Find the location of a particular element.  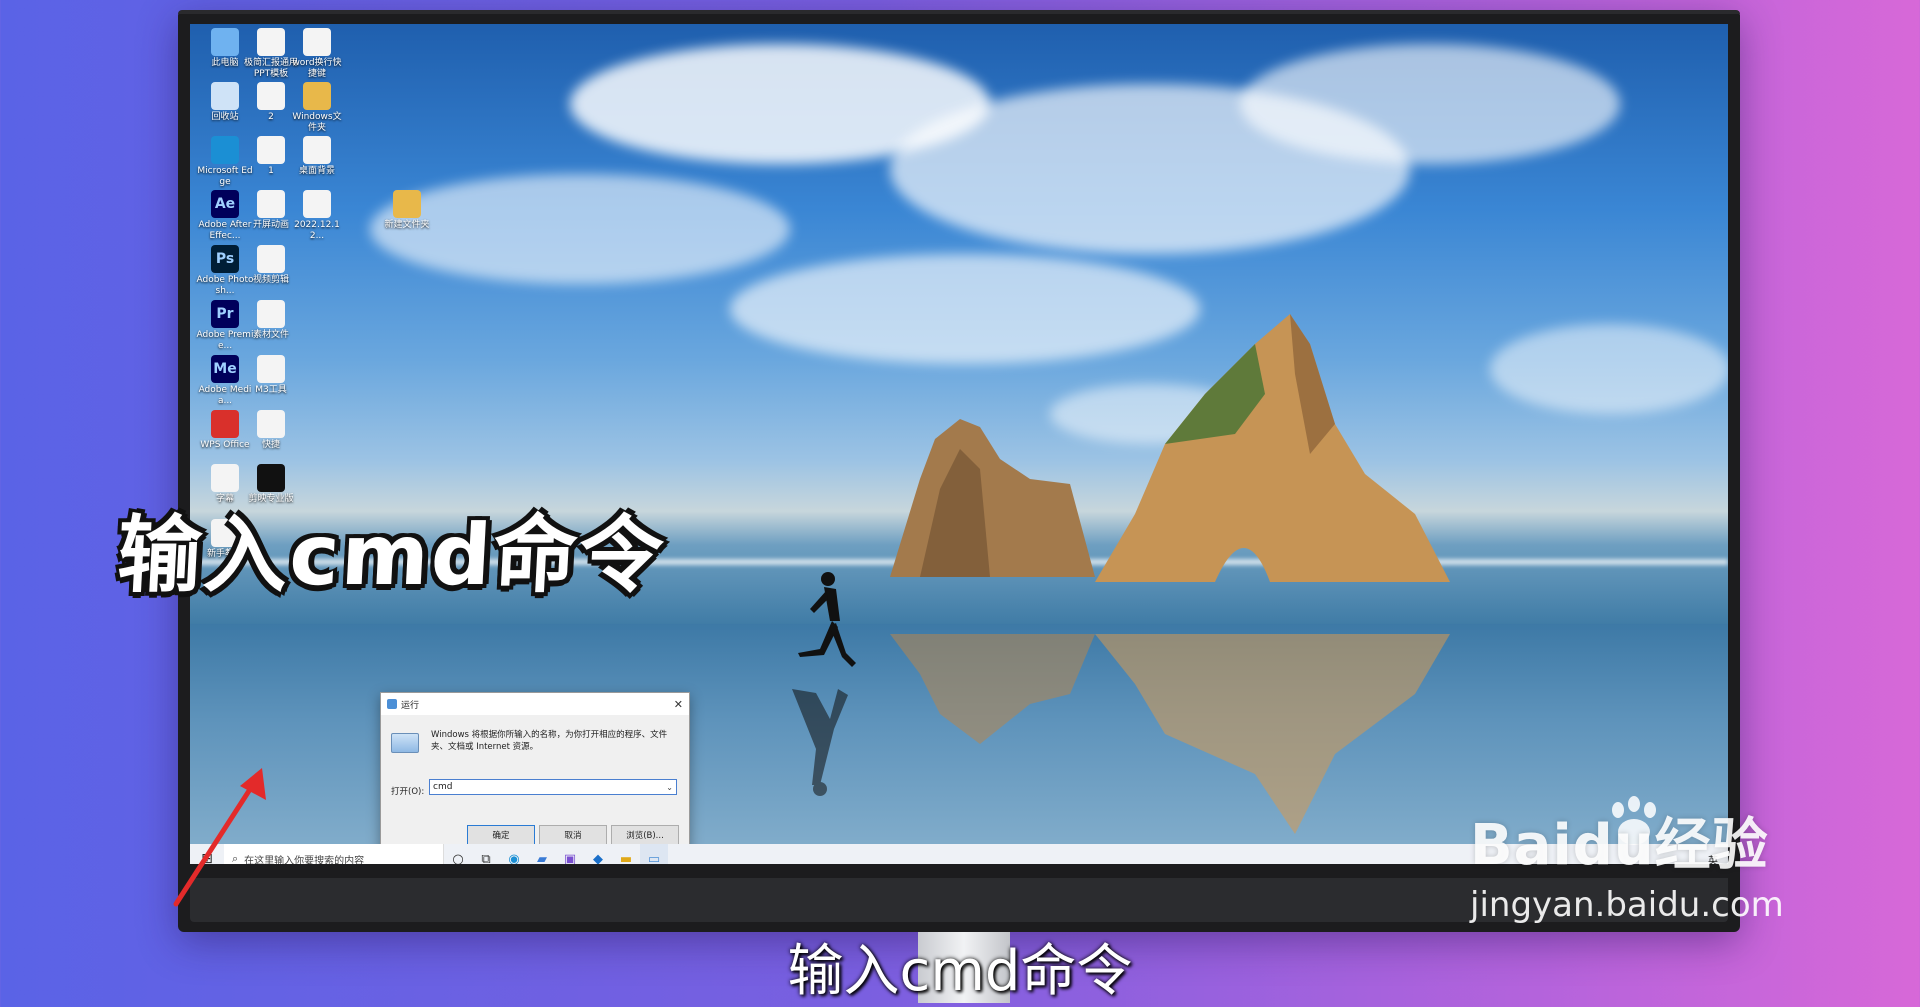

red-arrow-annotation is located at coordinates (219, 837).